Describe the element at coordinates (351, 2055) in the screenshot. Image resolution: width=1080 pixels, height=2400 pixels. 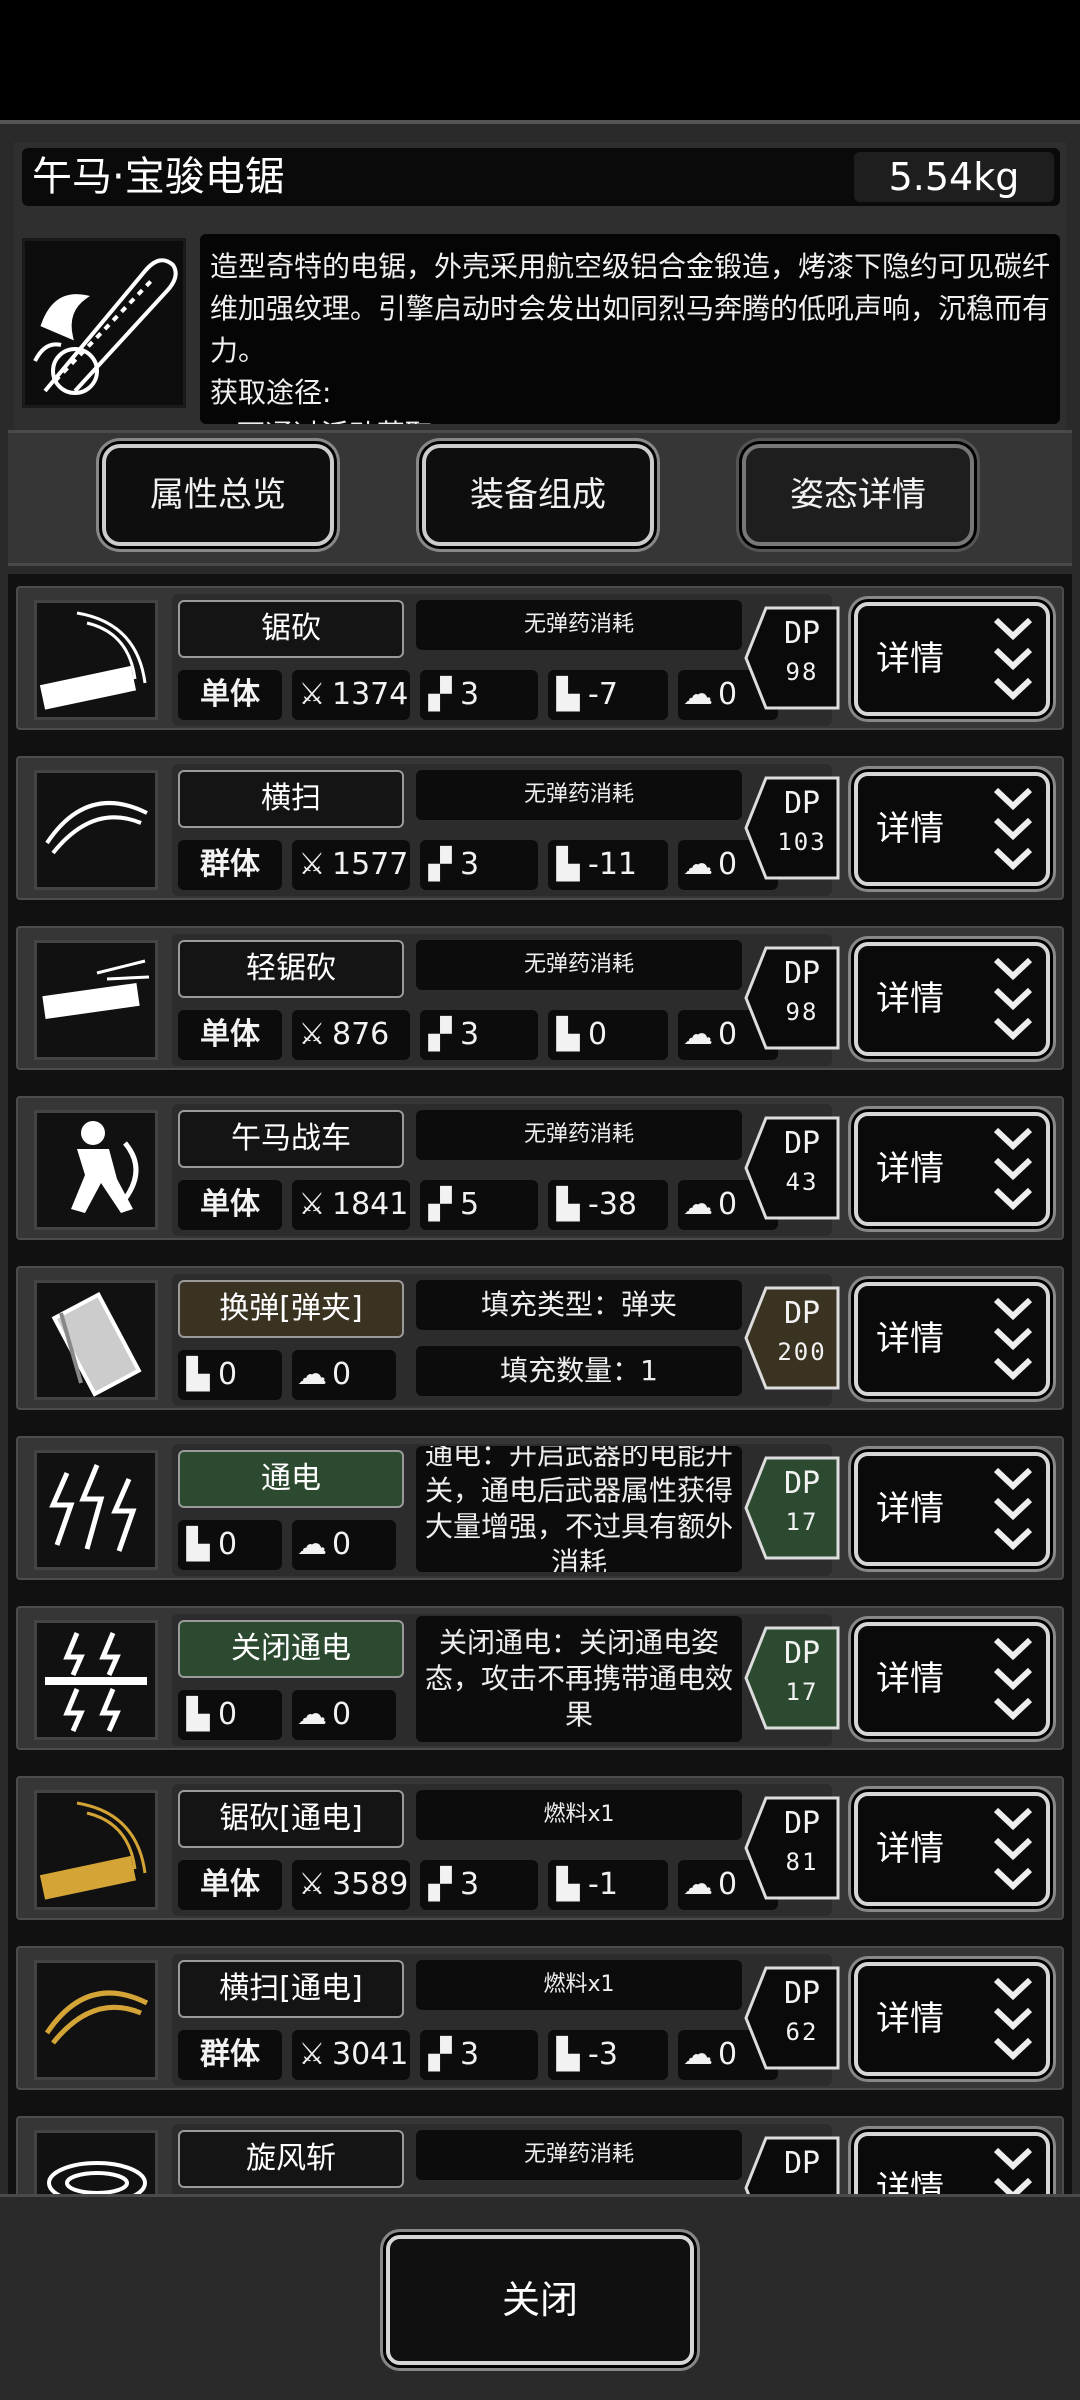
I see `attack-stat: ⚔ 3041` at that location.